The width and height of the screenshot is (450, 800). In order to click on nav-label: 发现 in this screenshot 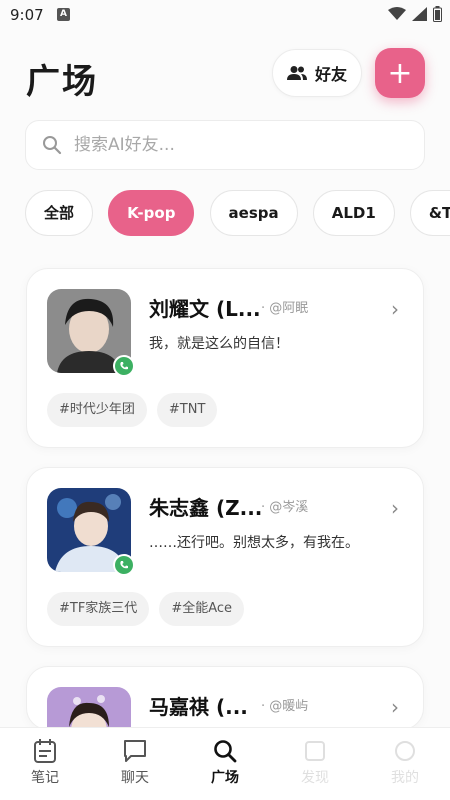, I will do `click(315, 778)`.